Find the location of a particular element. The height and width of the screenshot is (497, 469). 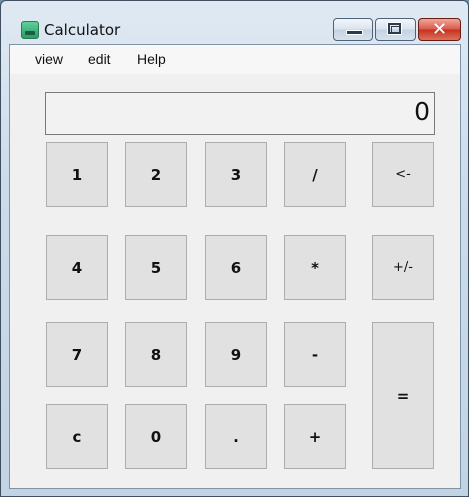

menu-edit: edit is located at coordinates (99, 59).